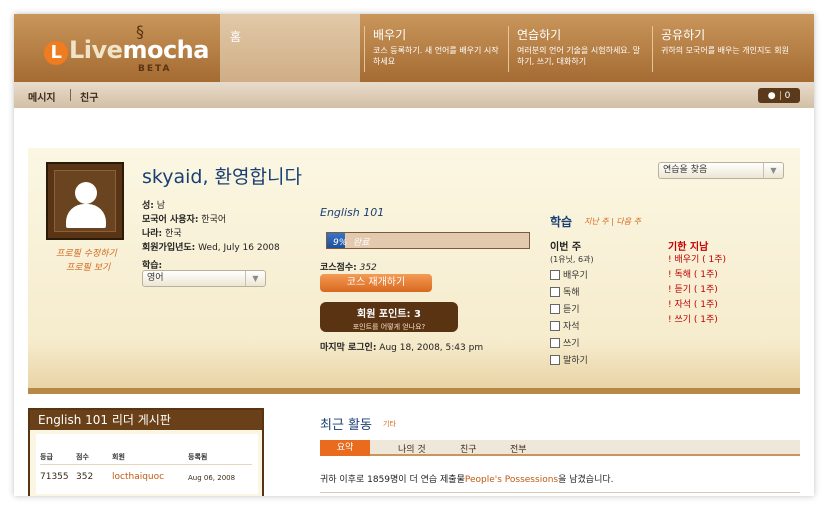  Describe the element at coordinates (165, 50) in the screenshot. I see `logo-mocha-text: mocha` at that location.